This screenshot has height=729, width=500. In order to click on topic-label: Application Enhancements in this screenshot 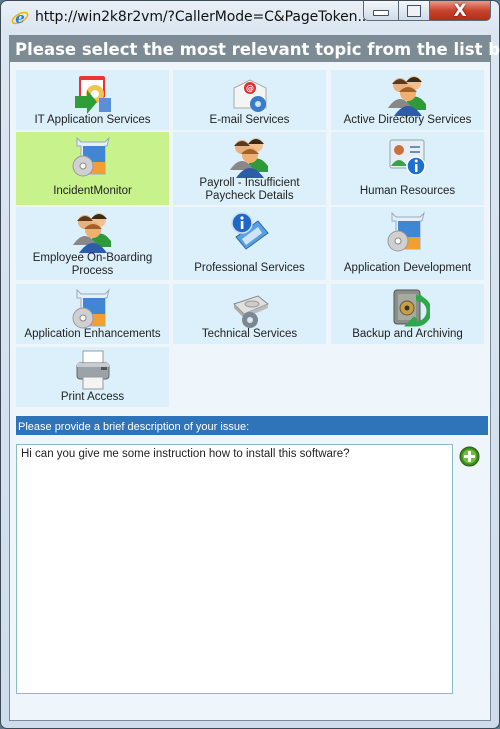, I will do `click(92, 334)`.